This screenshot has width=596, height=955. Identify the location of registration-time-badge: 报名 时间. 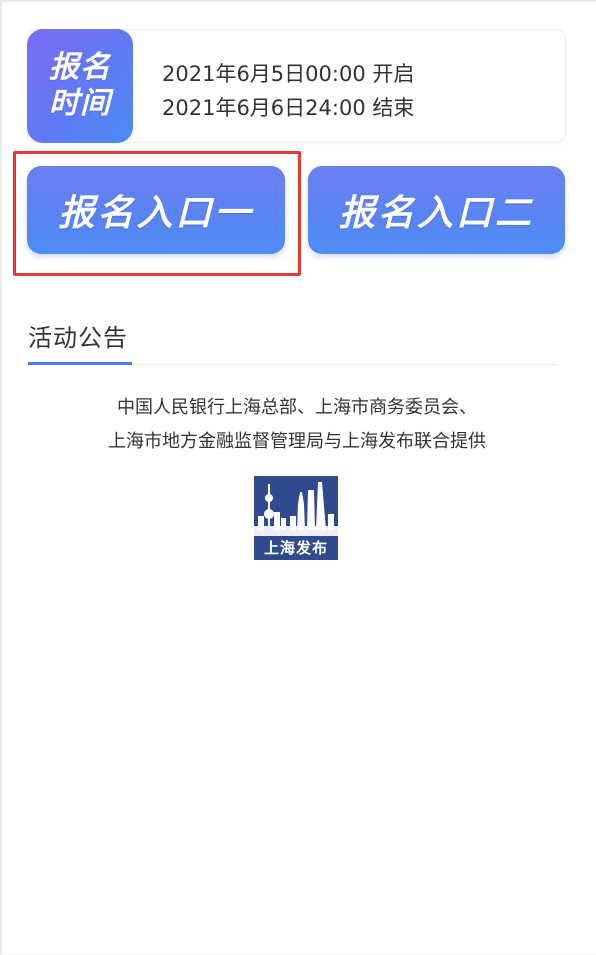
(80, 86).